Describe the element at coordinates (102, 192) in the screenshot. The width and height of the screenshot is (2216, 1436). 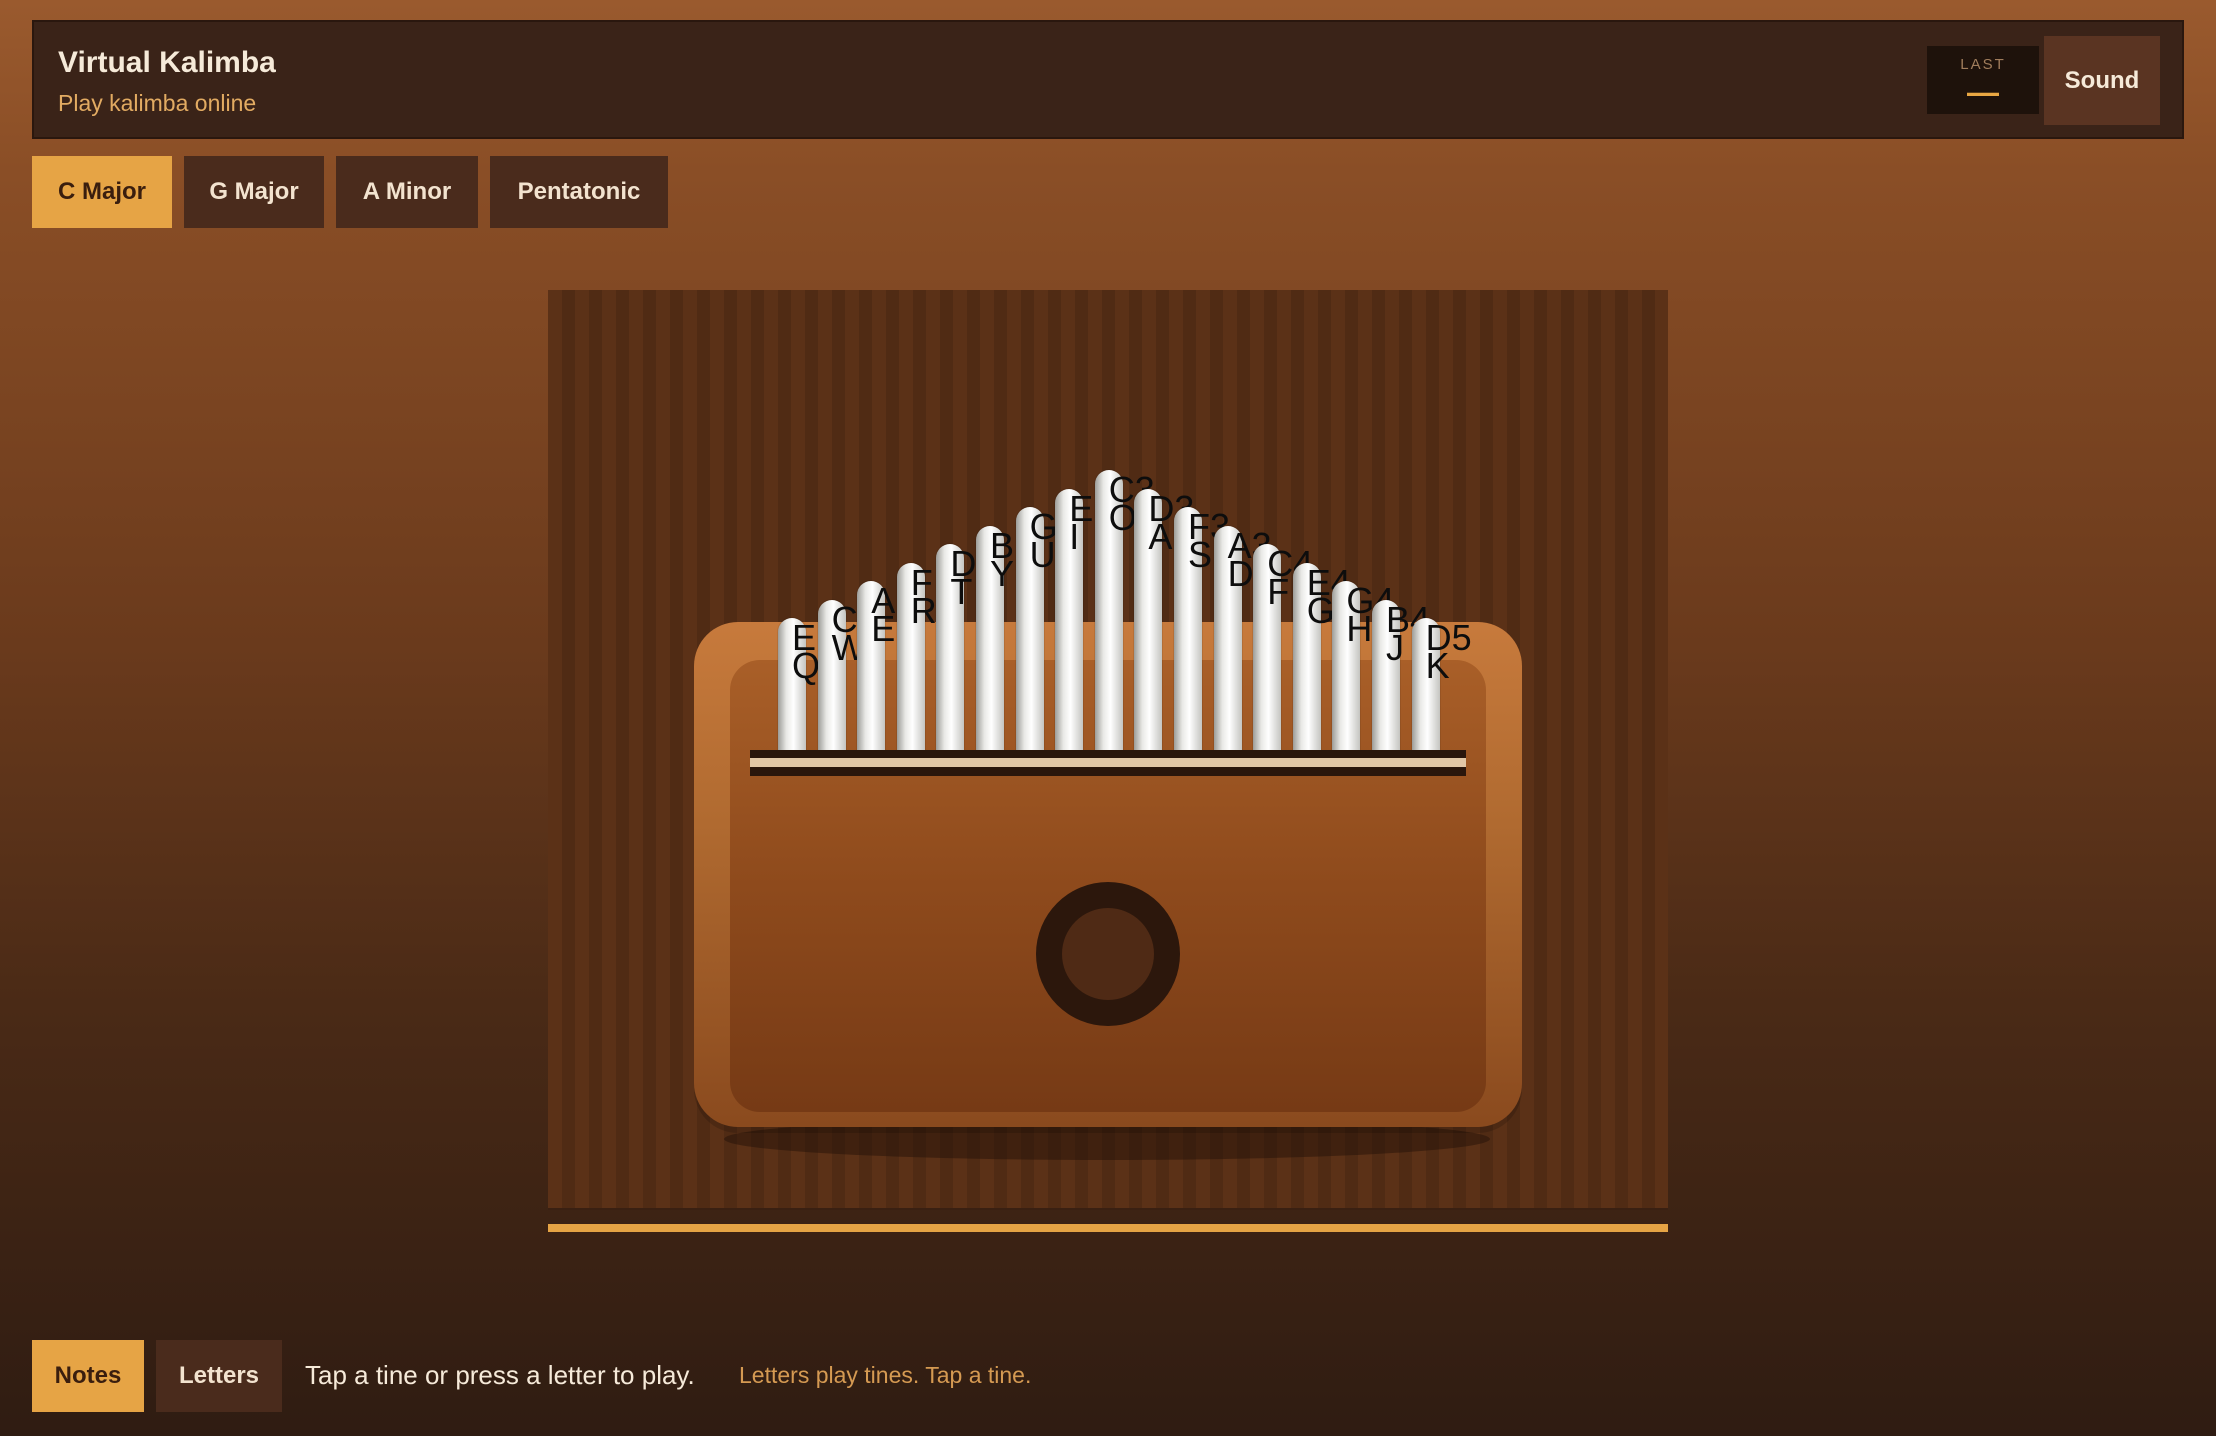
I see `scale-button-c-major: C Major` at that location.